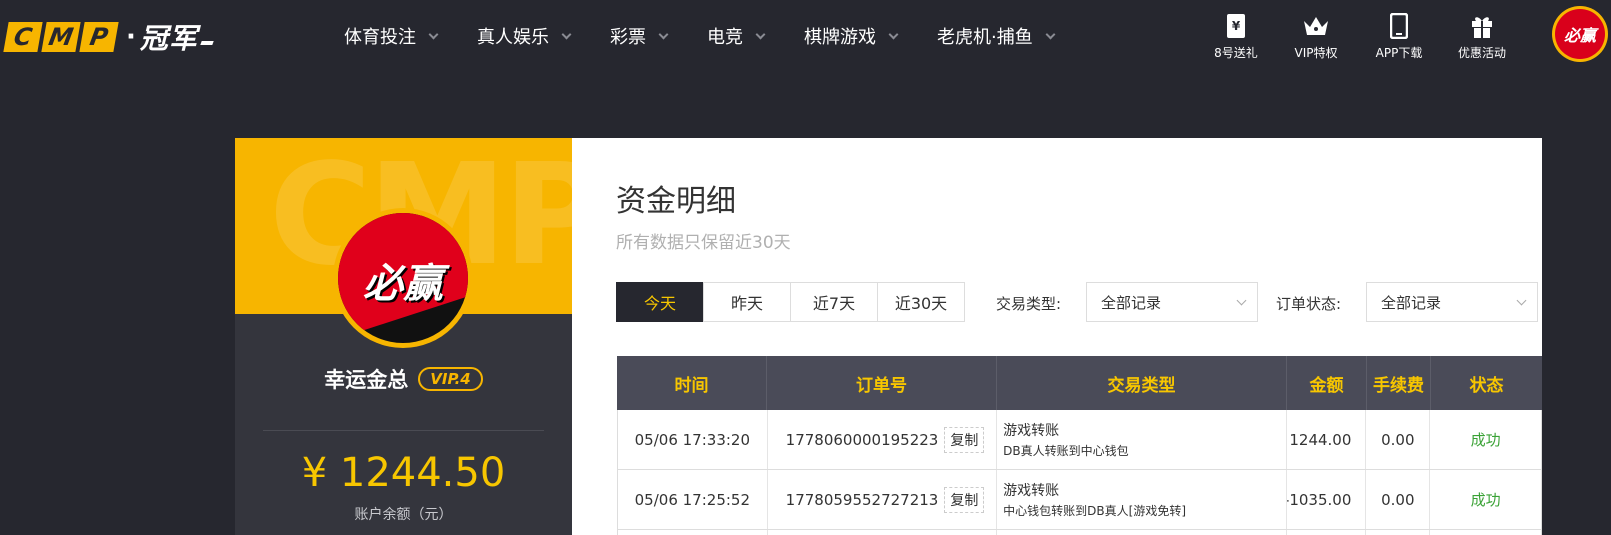 The image size is (1611, 535). I want to click on cell-order: 1778059552727213 复制, so click(883, 499).